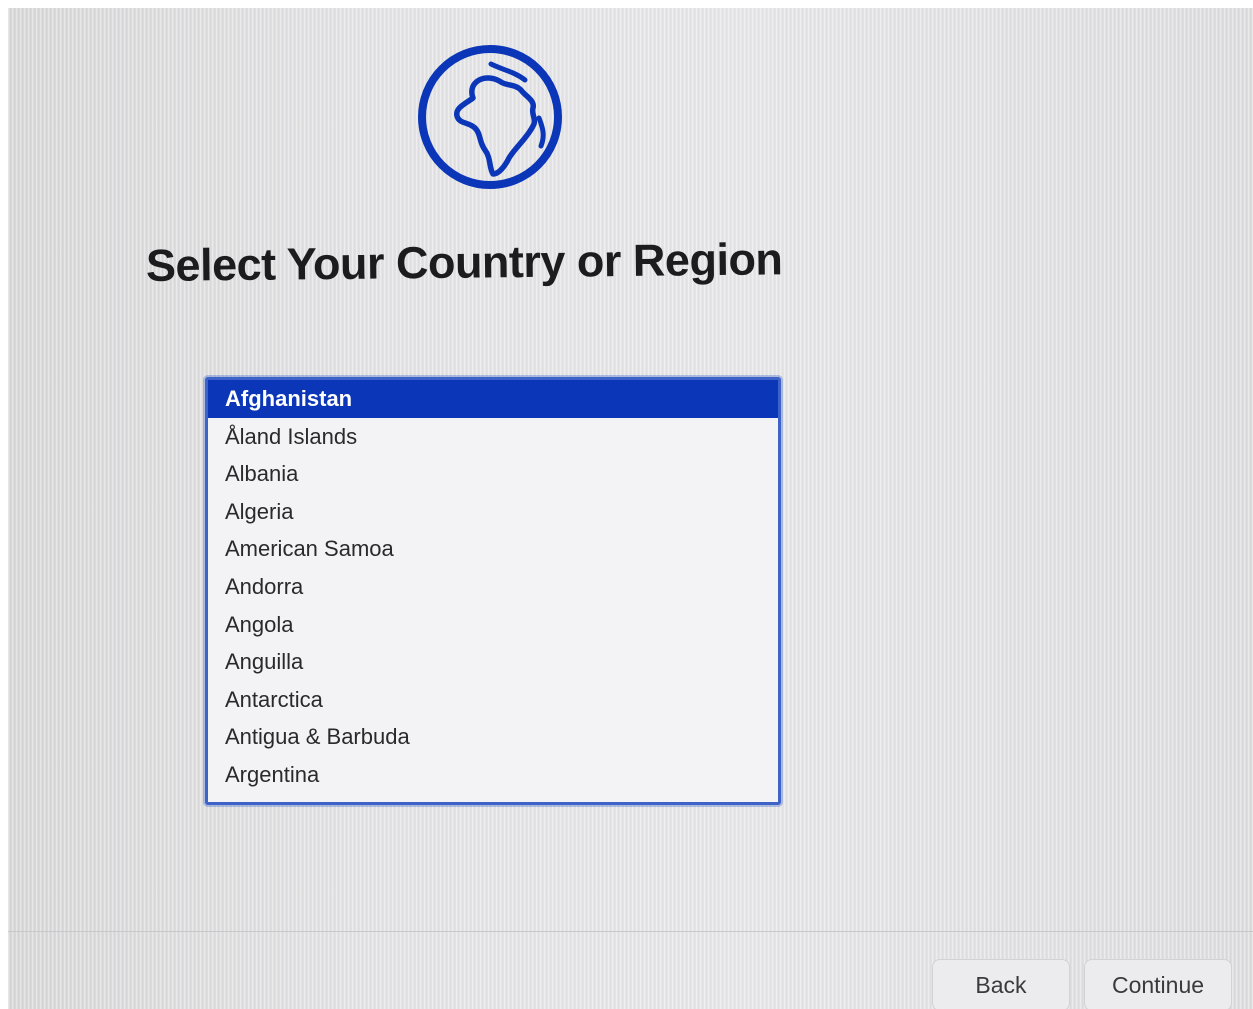  What do you see at coordinates (464, 262) in the screenshot?
I see `page-title: Select Your Country or Region` at bounding box center [464, 262].